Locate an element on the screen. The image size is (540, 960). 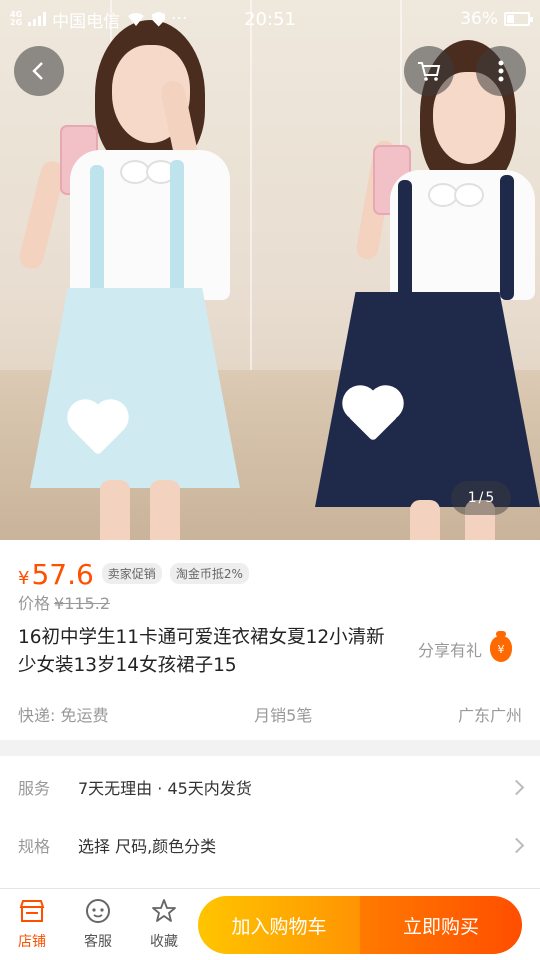
bottom-action-bar: 店铺 客服 收藏 加入购物车 立即购买 is located at coordinates (270, 924).